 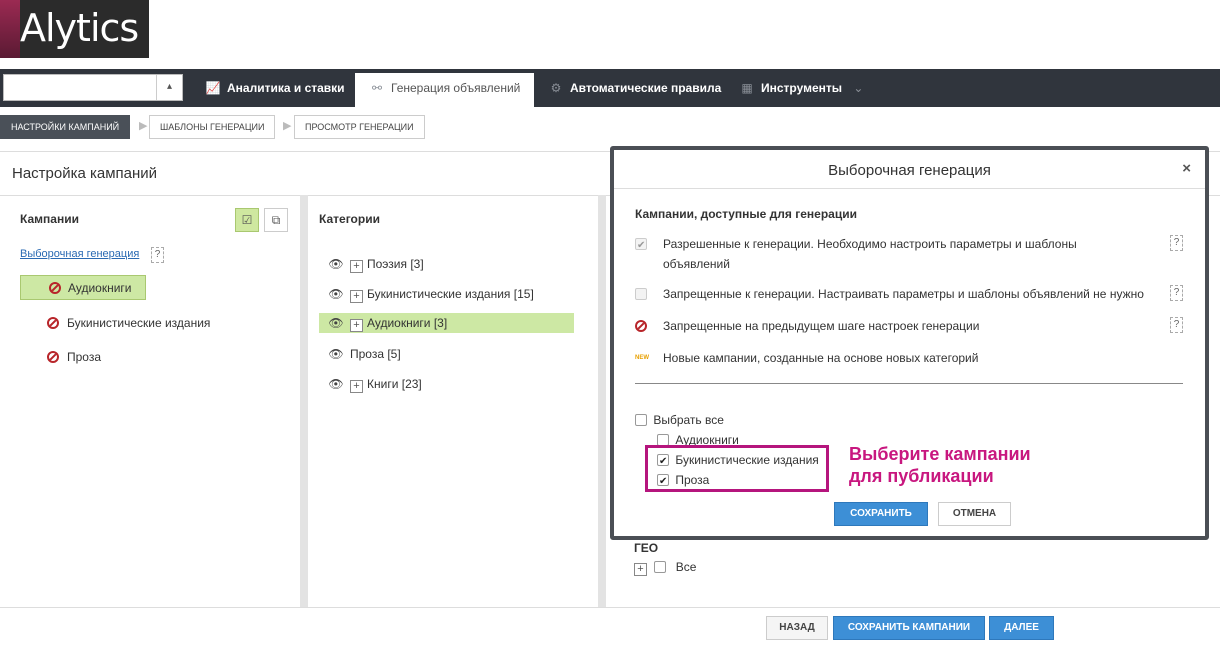 I want to click on logo-mark, so click(x=10, y=29).